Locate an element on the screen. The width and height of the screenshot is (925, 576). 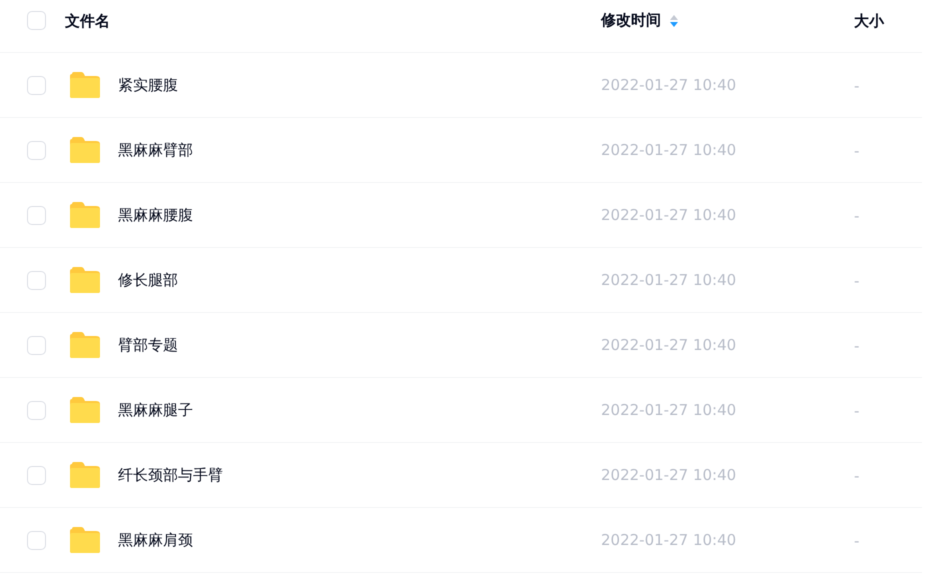
file-name: 黑麻麻臂部 is located at coordinates (155, 150).